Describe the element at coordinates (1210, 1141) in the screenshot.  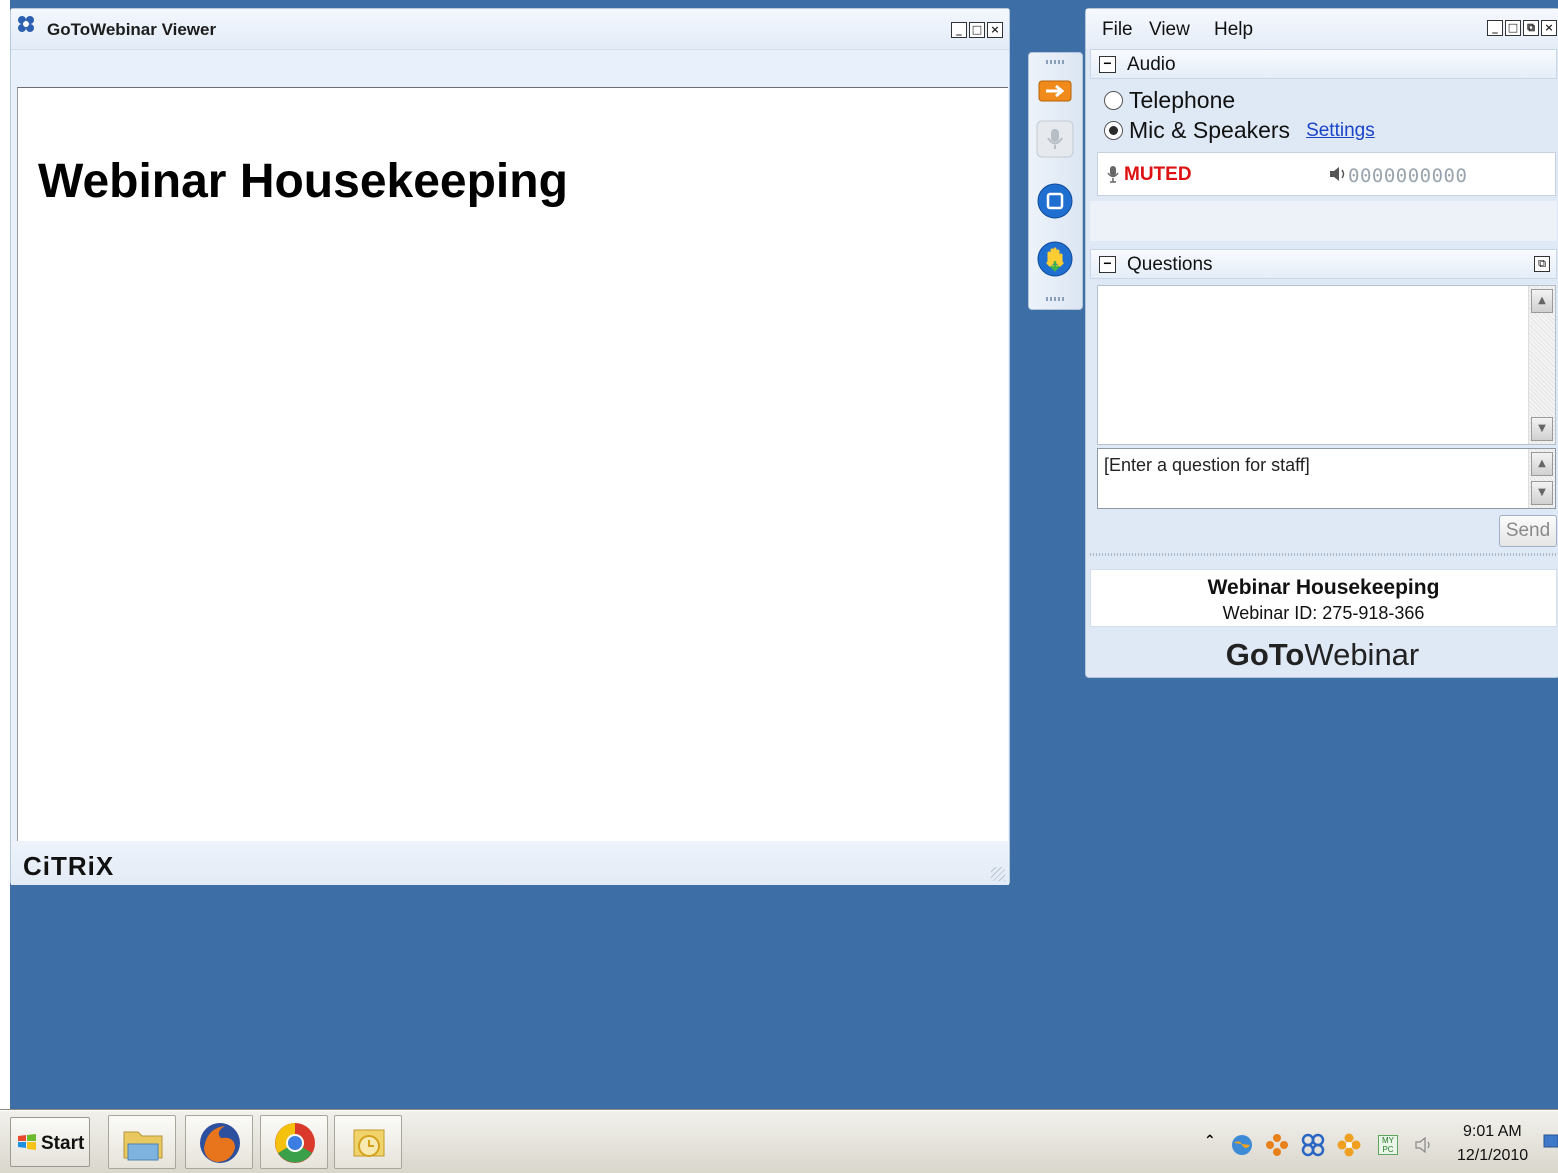
I see `show-hidden-icons-icon: ⌃` at that location.